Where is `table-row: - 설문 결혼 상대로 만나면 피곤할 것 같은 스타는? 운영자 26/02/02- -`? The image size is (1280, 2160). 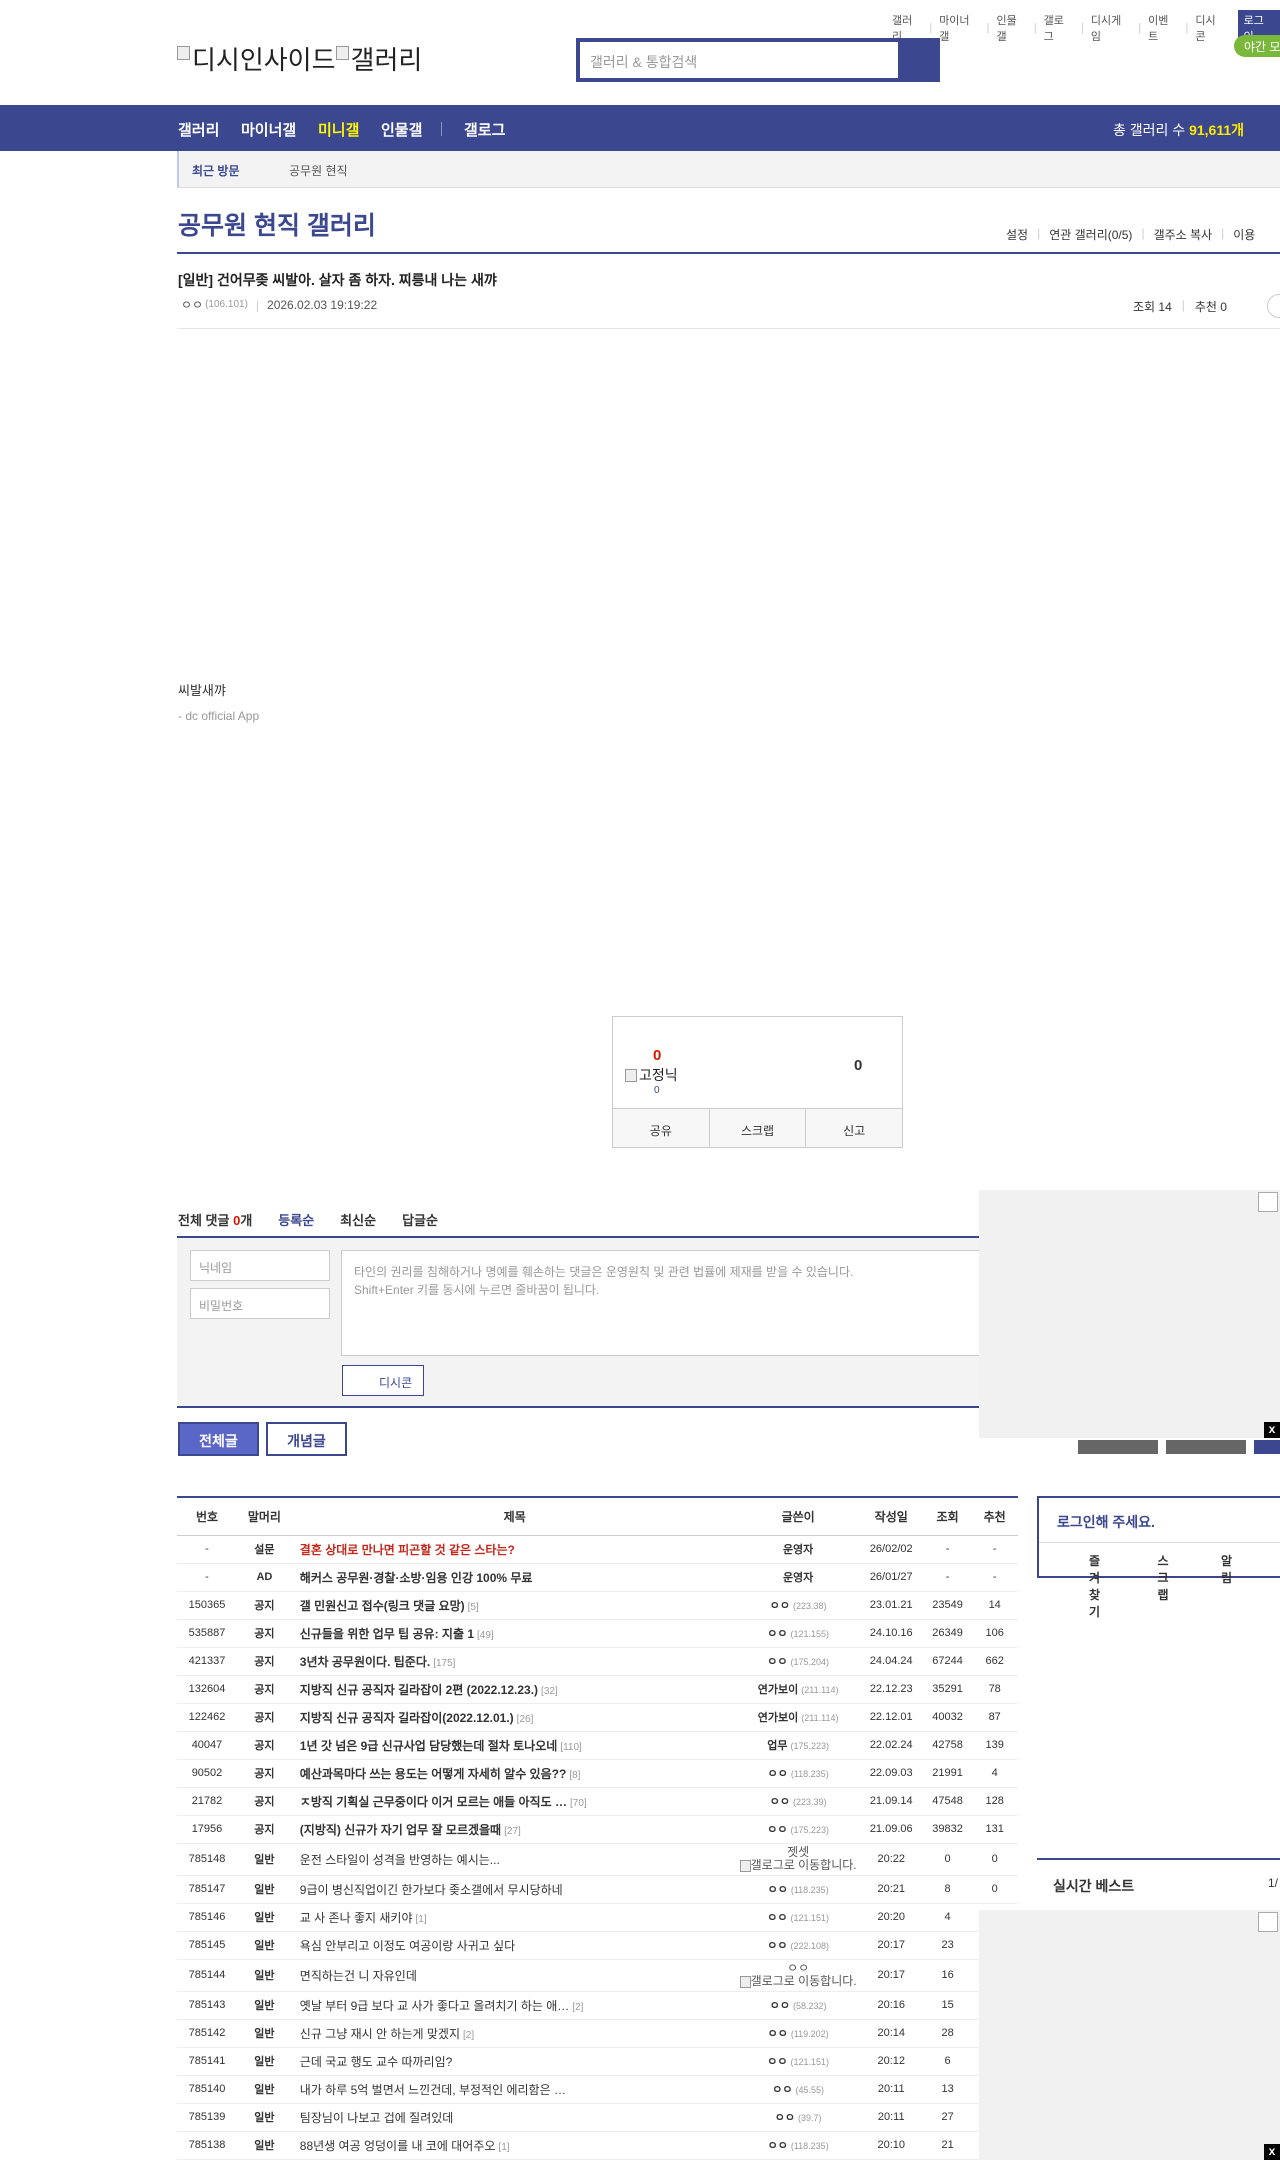 table-row: - 설문 결혼 상대로 만나면 피곤할 것 같은 스타는? 운영자 26/02/02- - is located at coordinates (597, 1549).